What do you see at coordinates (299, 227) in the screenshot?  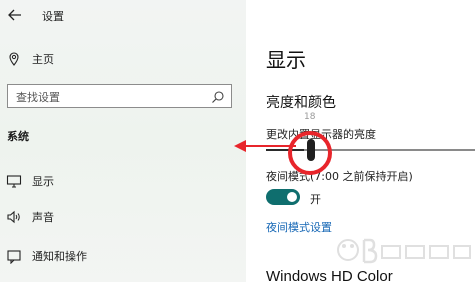 I see `night-light-settings-link: 夜间模式设置` at bounding box center [299, 227].